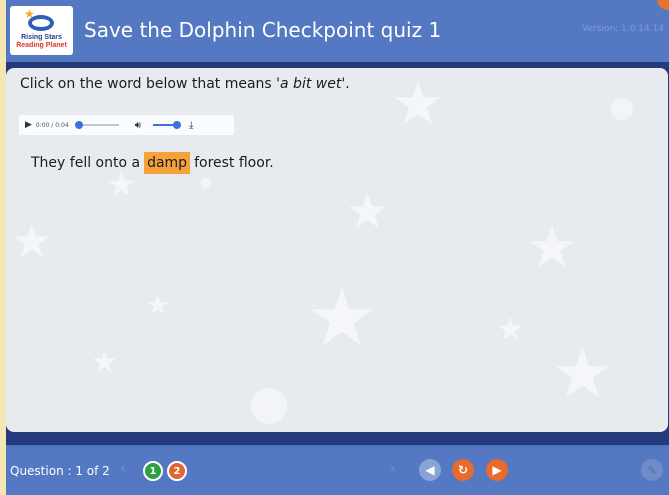 The image size is (669, 495). I want to click on next-button: ▶, so click(497, 470).